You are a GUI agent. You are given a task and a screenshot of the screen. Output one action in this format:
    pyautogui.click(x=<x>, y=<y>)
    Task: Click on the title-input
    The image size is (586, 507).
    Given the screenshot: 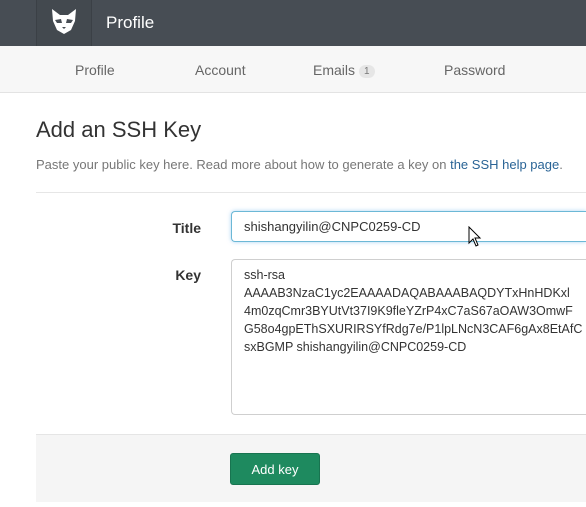 What is the action you would take?
    pyautogui.click(x=408, y=226)
    